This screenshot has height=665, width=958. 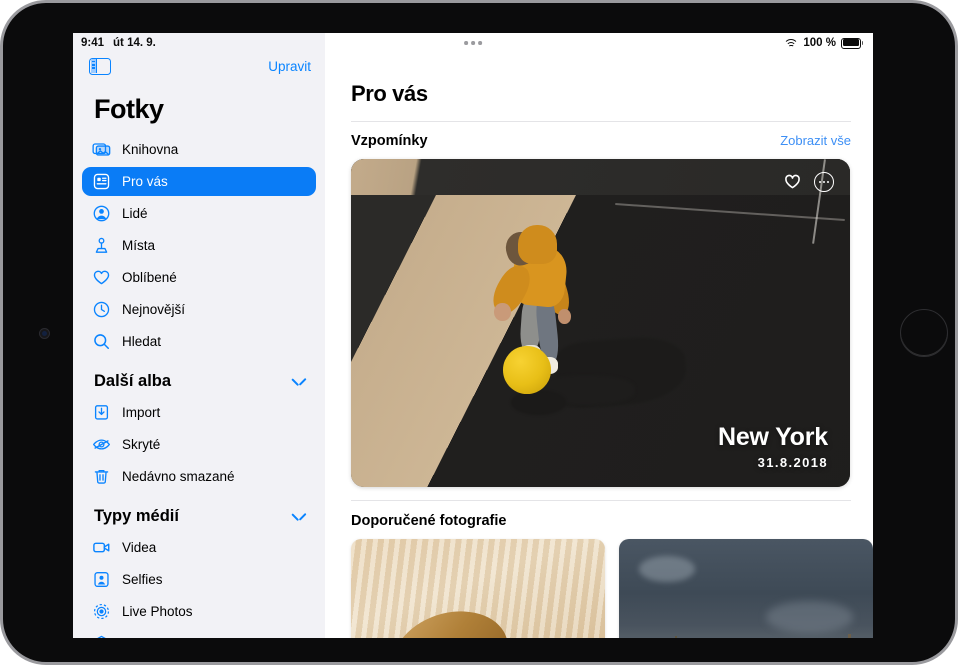 What do you see at coordinates (154, 309) in the screenshot?
I see `sidebar-item-label: Nejnovější` at bounding box center [154, 309].